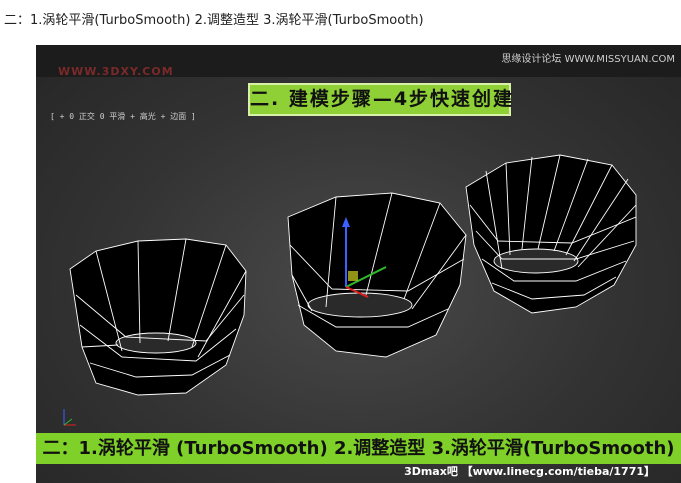 The height and width of the screenshot is (483, 681). Describe the element at coordinates (551, 234) in the screenshot. I see `mesh-model-smooth` at that location.